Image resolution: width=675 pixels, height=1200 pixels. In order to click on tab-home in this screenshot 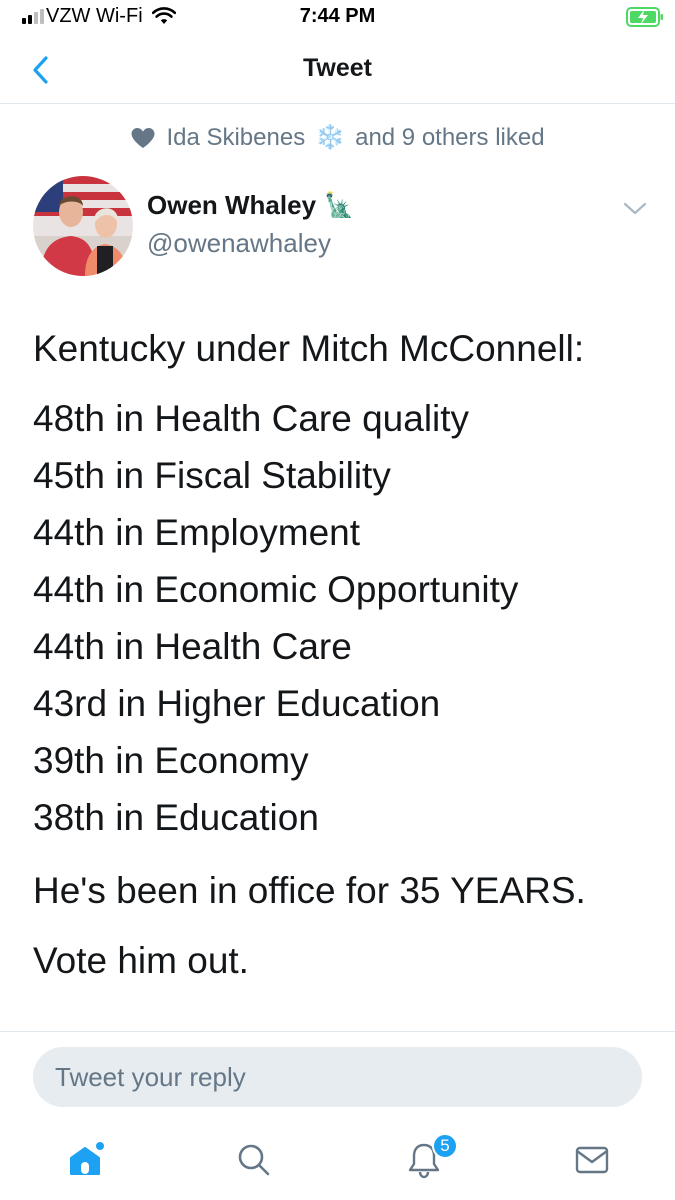, I will do `click(85, 1160)`.